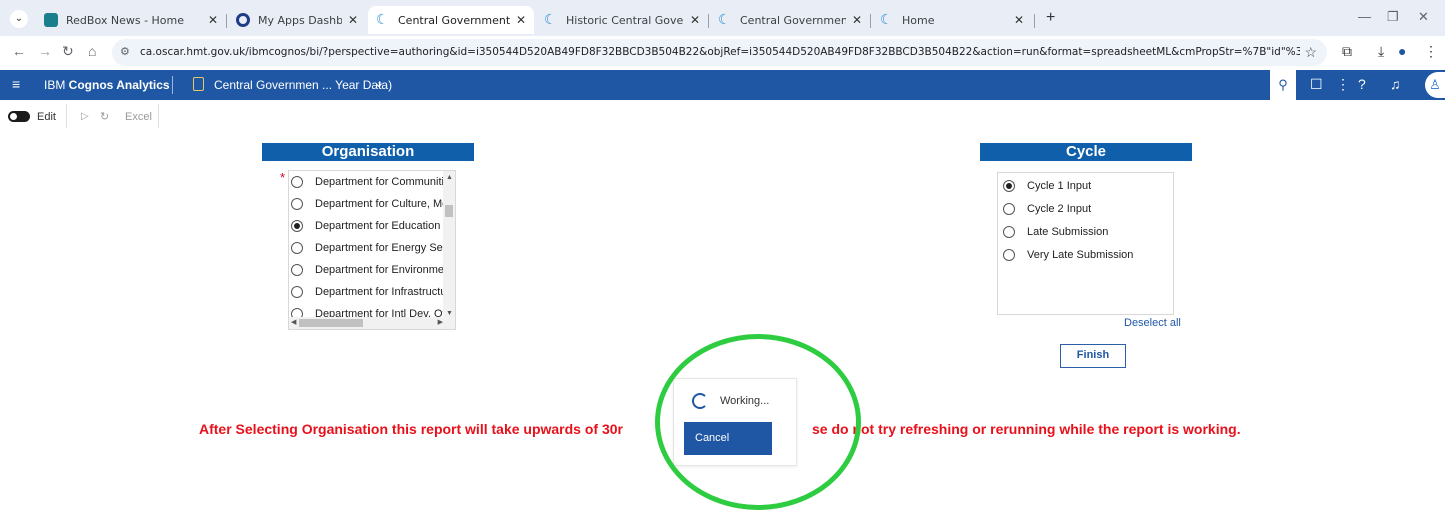 This screenshot has width=1445, height=512. I want to click on browser-menu-icon: ⋮, so click(1431, 51).